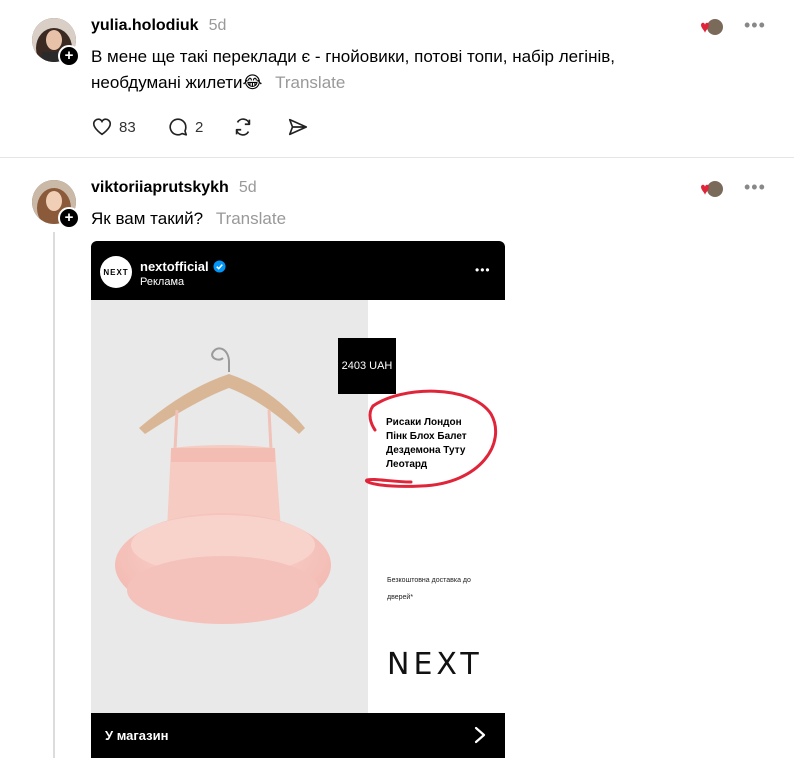  Describe the element at coordinates (298, 127) in the screenshot. I see `share-icon` at that location.